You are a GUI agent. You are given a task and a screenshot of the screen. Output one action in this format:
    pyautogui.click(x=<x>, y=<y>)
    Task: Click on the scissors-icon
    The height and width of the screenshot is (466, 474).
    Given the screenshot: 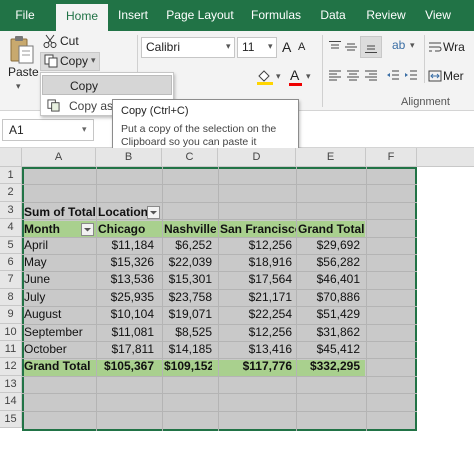 What is the action you would take?
    pyautogui.click(x=50, y=41)
    